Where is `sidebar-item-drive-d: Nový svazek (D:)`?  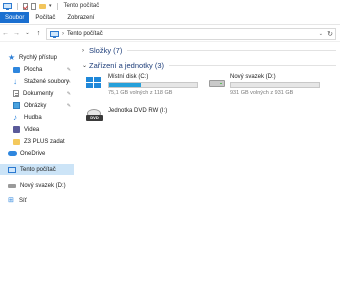 sidebar-item-drive-d: Nový svazek (D:) is located at coordinates (37, 185).